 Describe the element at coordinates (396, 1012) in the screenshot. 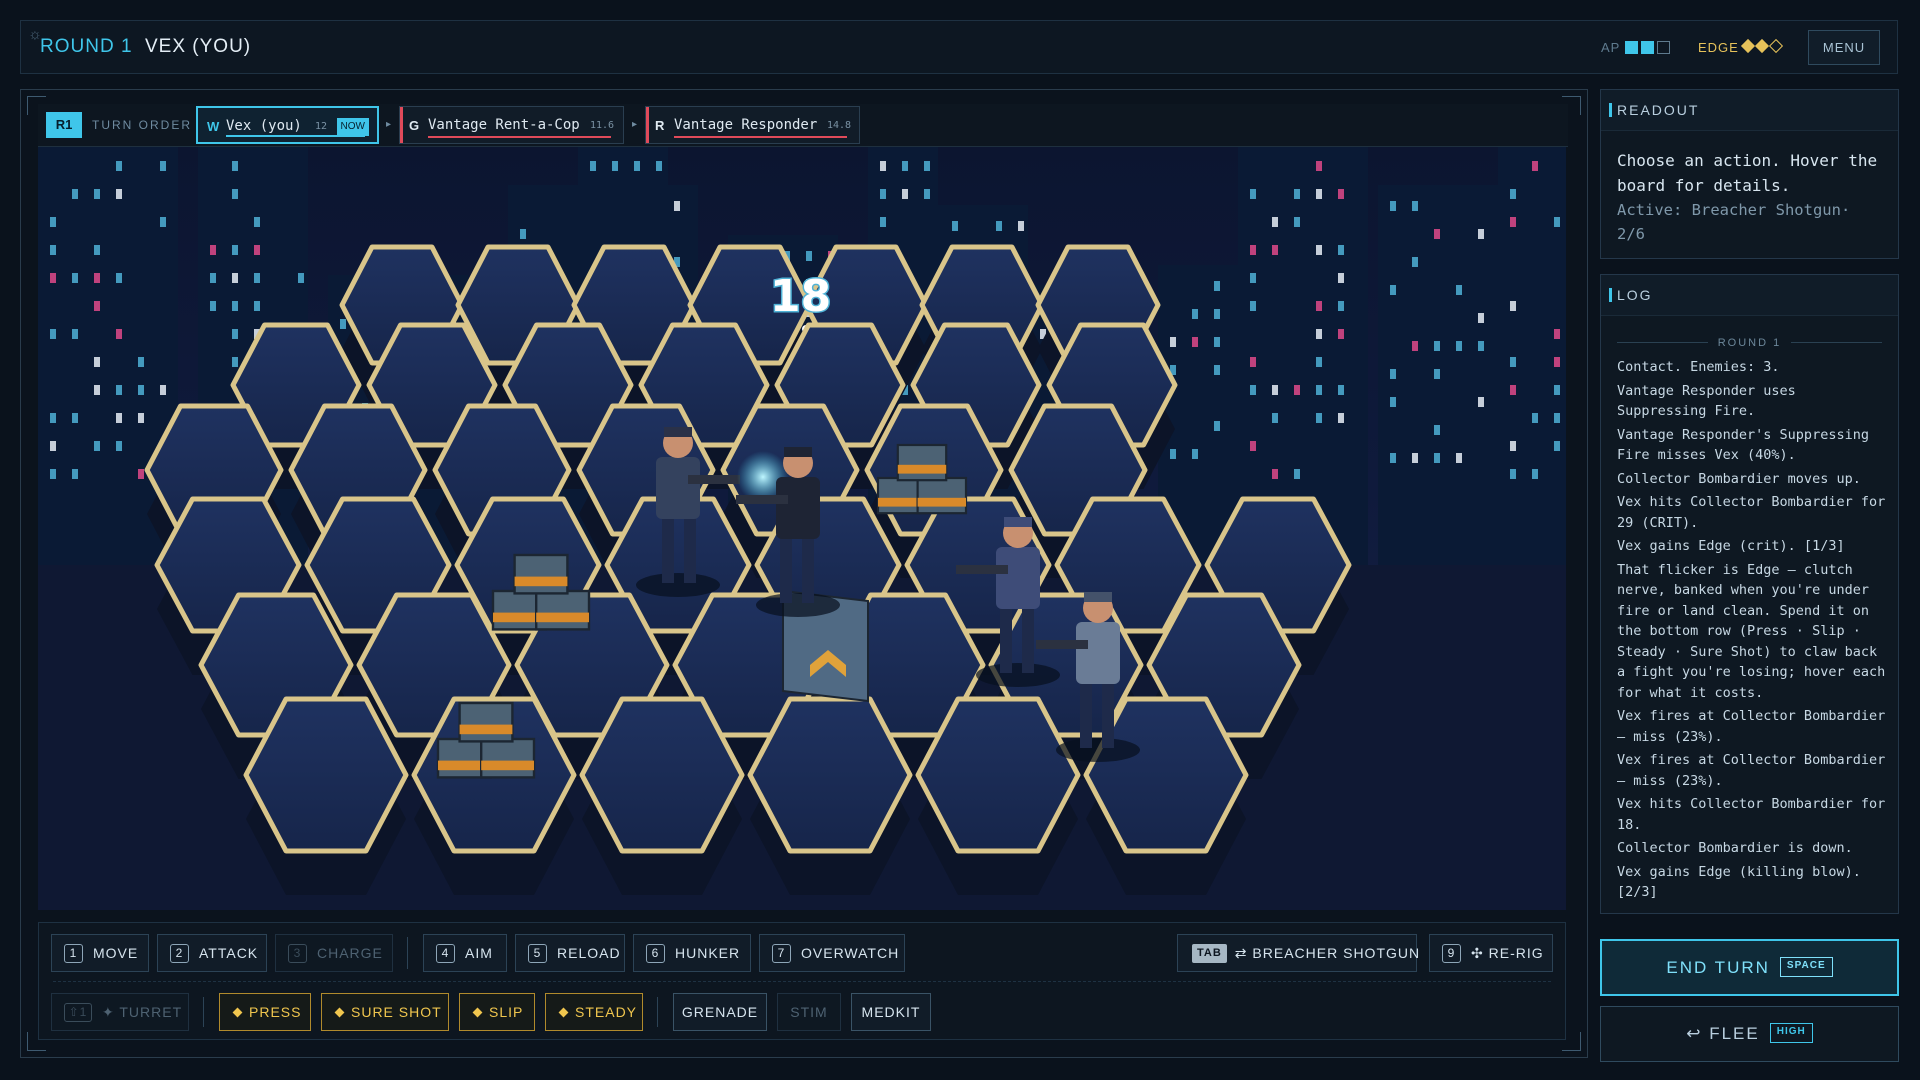

I see `sure-shot-label: SURE SHOT` at that location.